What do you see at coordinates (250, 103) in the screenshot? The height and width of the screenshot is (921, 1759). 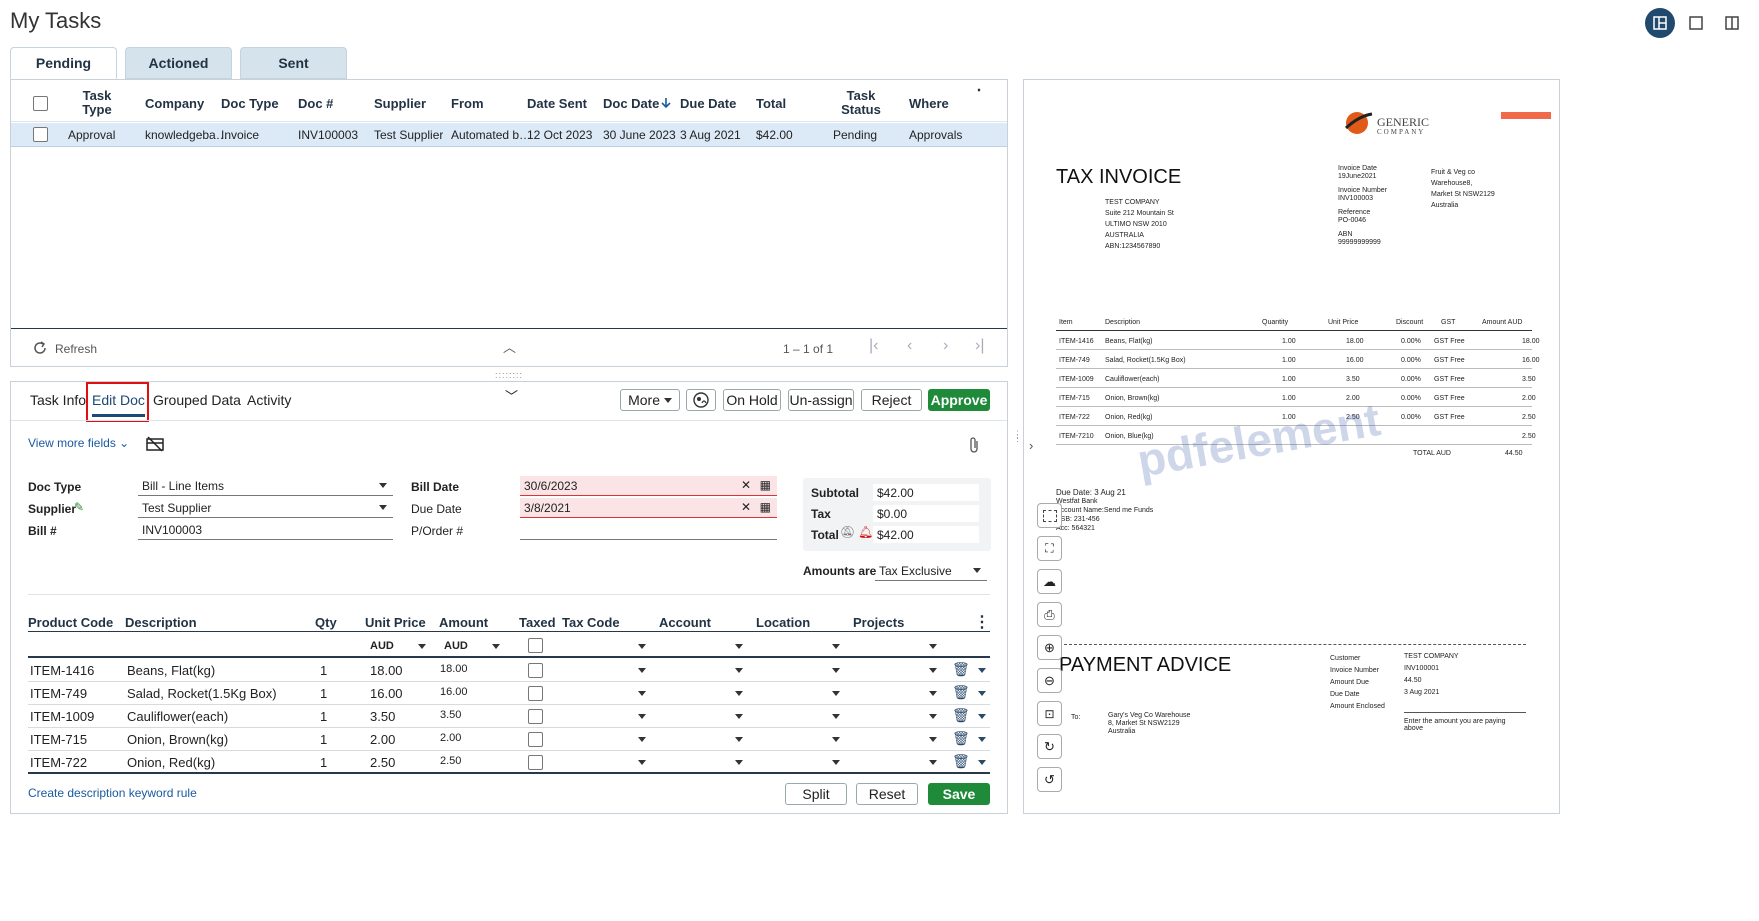 I see `col-doc-type: Doc Type` at bounding box center [250, 103].